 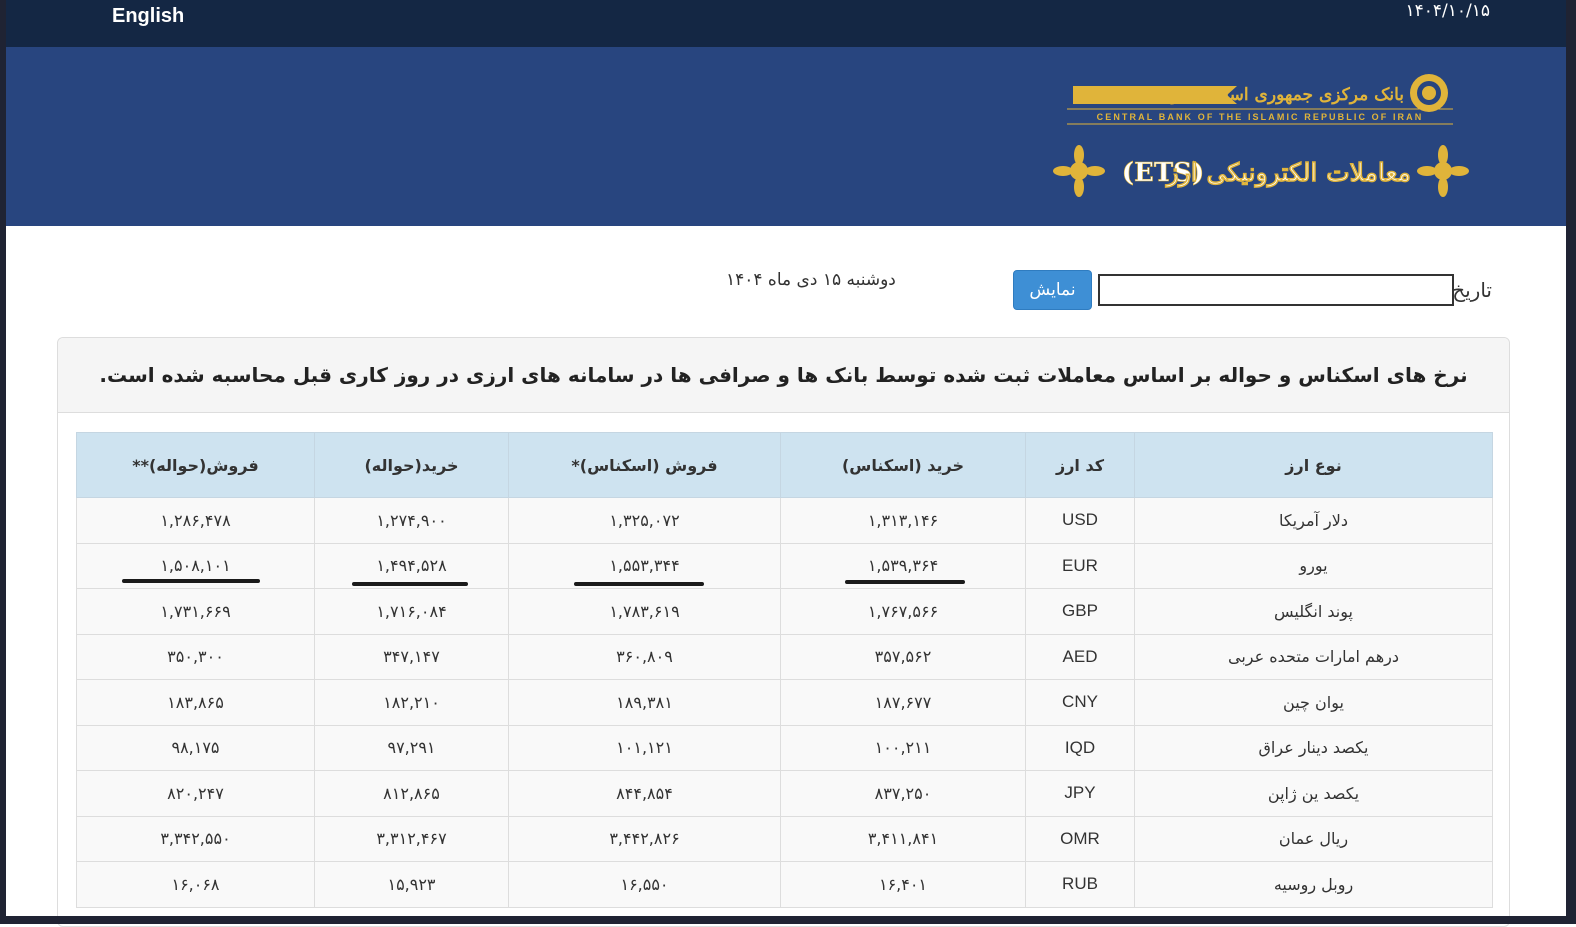 I want to click on buy-transfer-value: ۹۷,۲۹۱, so click(x=411, y=747).